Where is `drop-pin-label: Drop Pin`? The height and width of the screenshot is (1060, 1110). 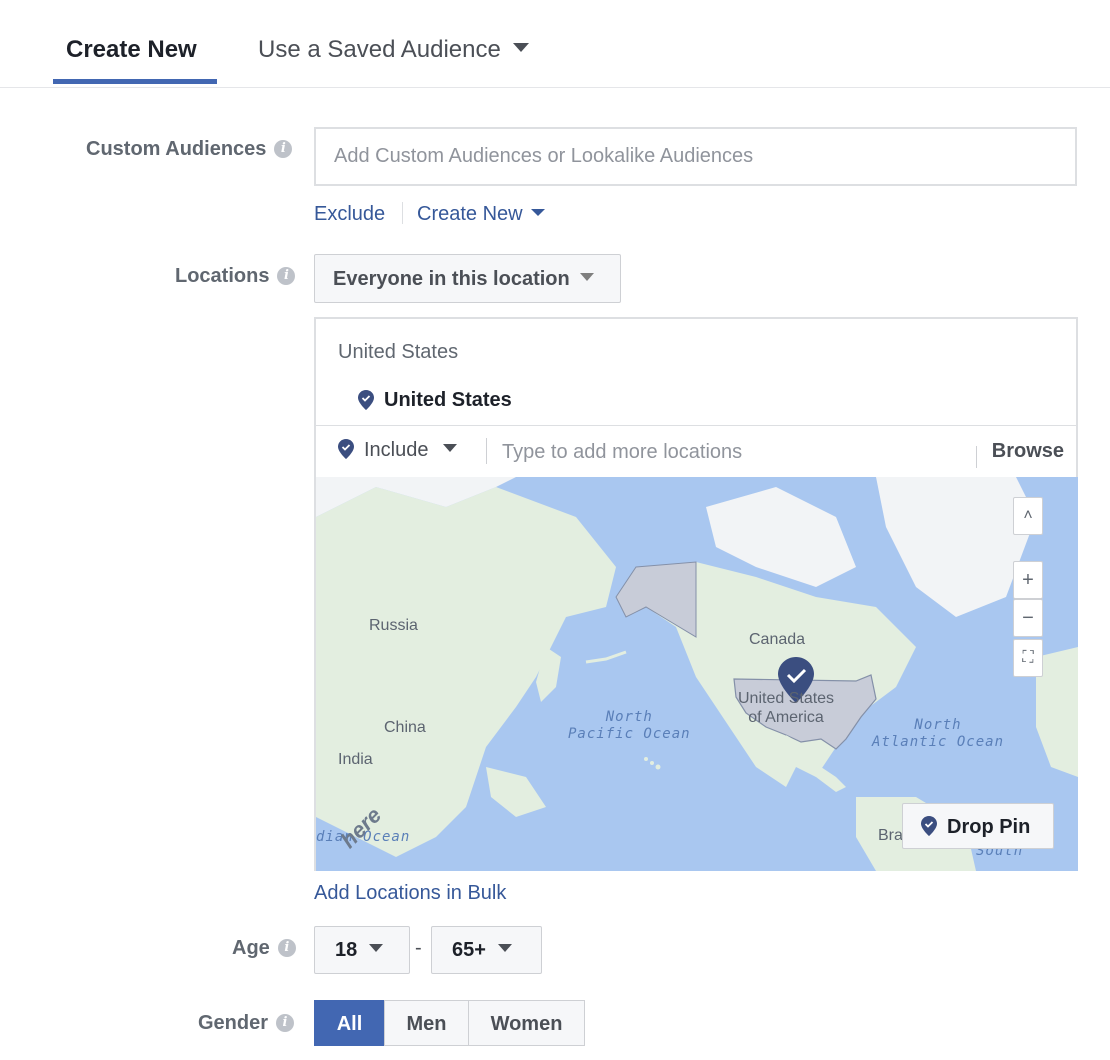
drop-pin-label: Drop Pin is located at coordinates (989, 827).